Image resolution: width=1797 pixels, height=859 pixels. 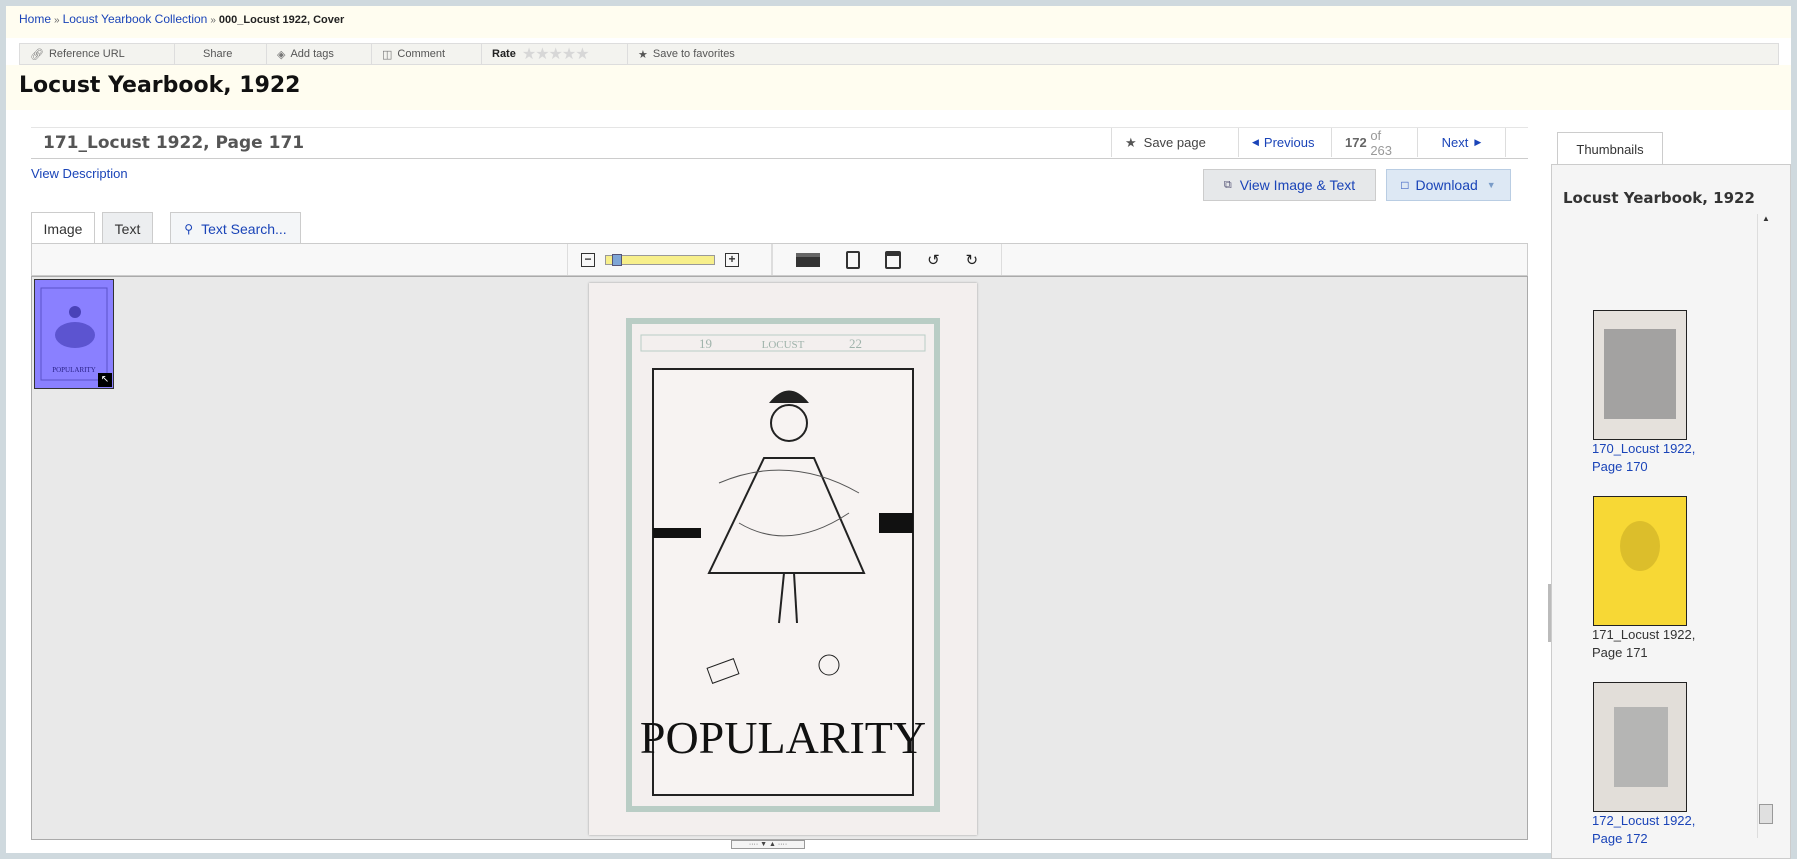 I want to click on breadcrumb-collection: Locust Yearbook Collection, so click(x=135, y=19).